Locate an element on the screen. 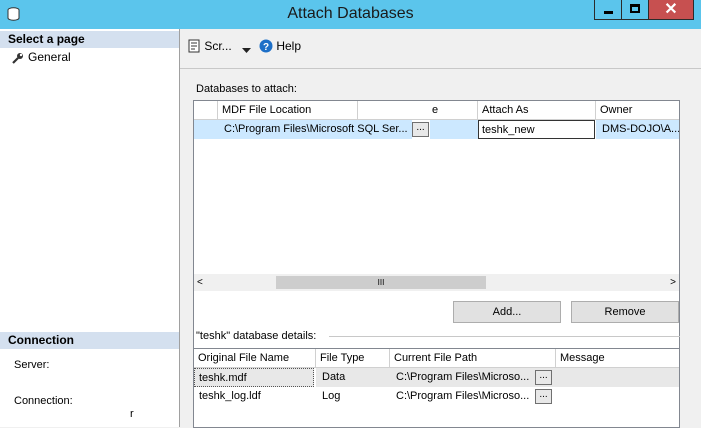 The height and width of the screenshot is (428, 701). remove-button: Remove is located at coordinates (625, 312).